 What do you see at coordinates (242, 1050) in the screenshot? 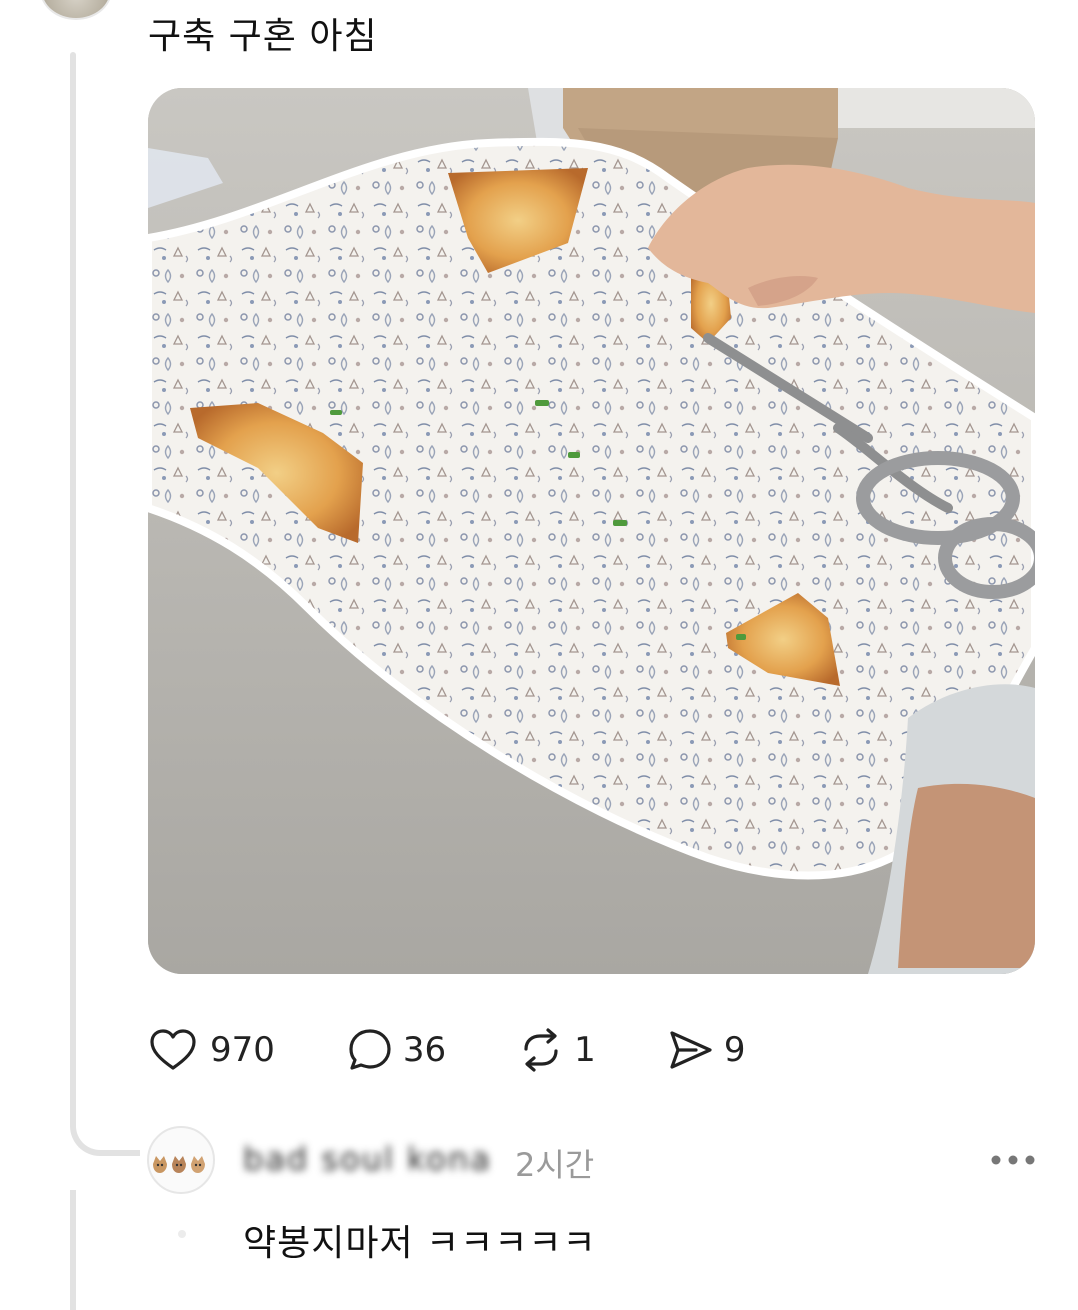
I see `like-count: 970` at bounding box center [242, 1050].